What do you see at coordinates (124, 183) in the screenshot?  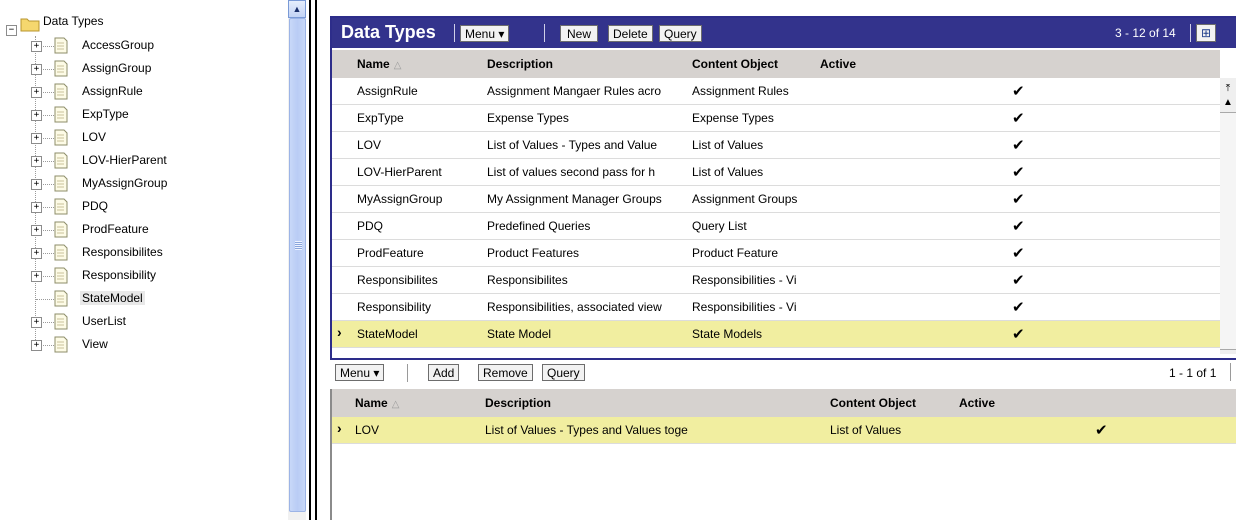 I see `tree-item-label: MyAssignGroup` at bounding box center [124, 183].